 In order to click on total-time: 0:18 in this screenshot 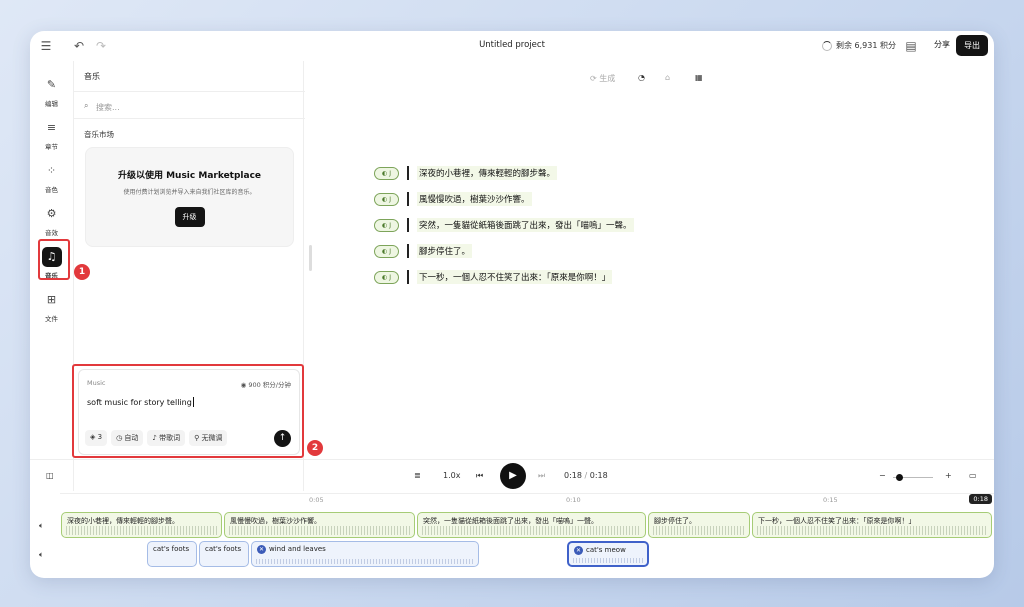, I will do `click(598, 475)`.